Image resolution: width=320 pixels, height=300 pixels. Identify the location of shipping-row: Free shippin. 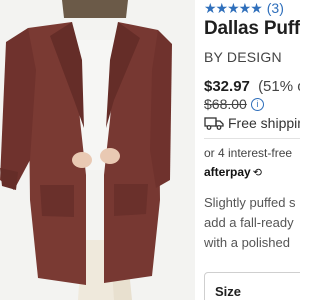
(252, 123).